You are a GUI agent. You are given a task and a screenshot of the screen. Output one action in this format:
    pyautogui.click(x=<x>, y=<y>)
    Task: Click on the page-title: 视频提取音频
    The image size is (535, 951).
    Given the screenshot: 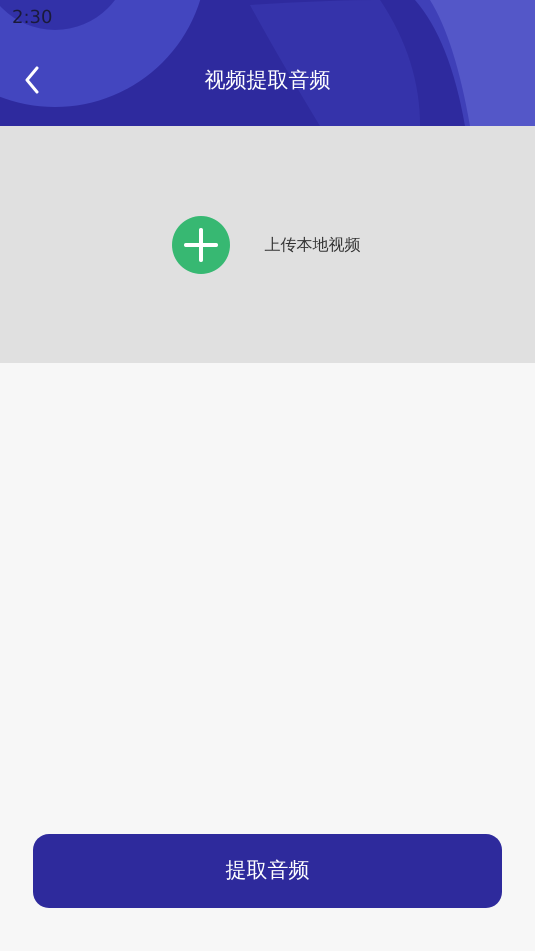 What is the action you would take?
    pyautogui.click(x=267, y=80)
    